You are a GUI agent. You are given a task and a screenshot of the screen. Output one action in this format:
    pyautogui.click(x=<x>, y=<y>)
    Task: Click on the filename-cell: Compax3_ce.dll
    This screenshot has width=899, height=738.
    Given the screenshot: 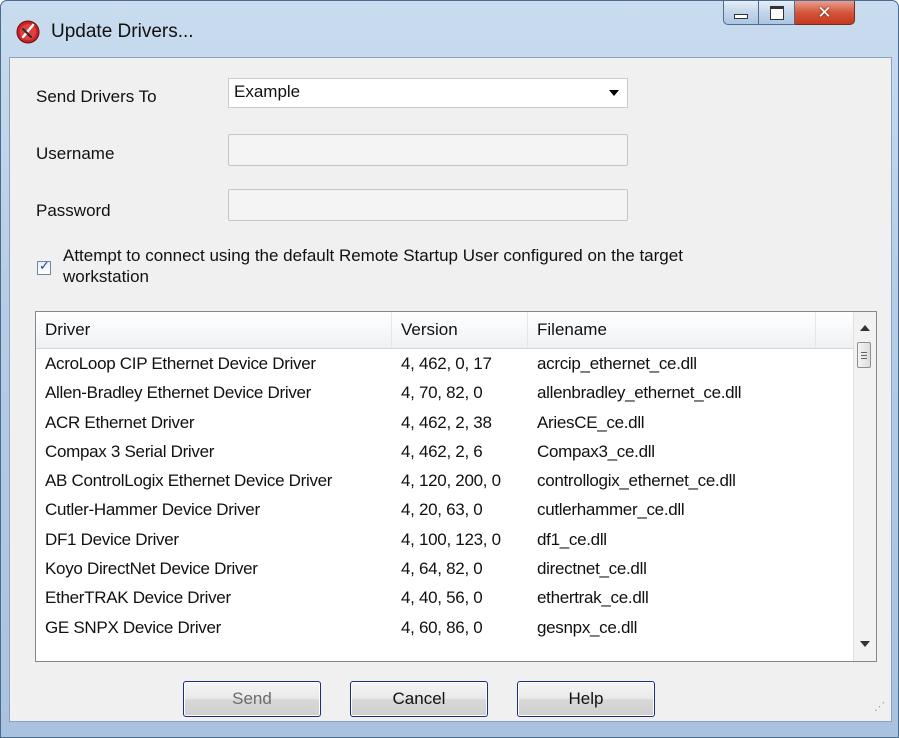 What is the action you would take?
    pyautogui.click(x=596, y=451)
    